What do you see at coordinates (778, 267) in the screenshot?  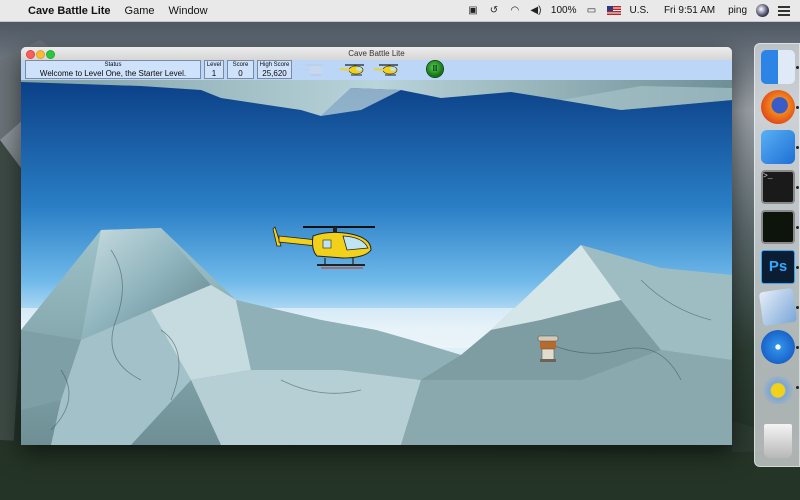 I see `photoshop-icon: Ps` at bounding box center [778, 267].